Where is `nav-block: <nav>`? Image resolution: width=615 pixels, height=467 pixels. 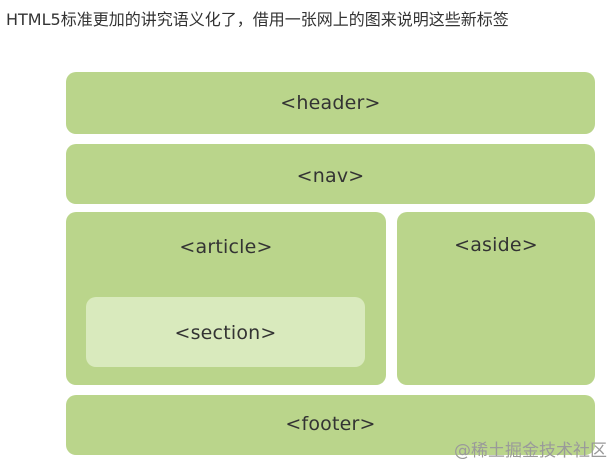 nav-block: <nav> is located at coordinates (330, 174).